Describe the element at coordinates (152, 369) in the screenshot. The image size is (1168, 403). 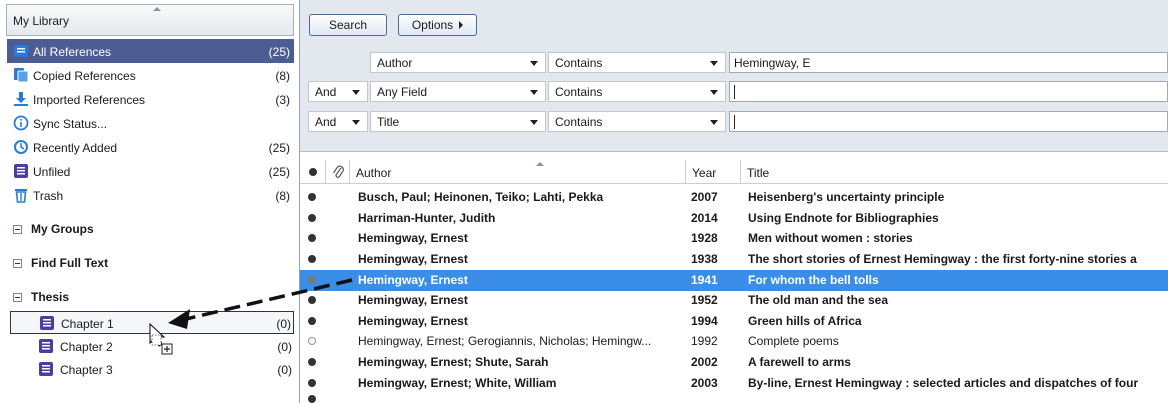
I see `group-chapter-3: Chapter 3 (0)` at that location.